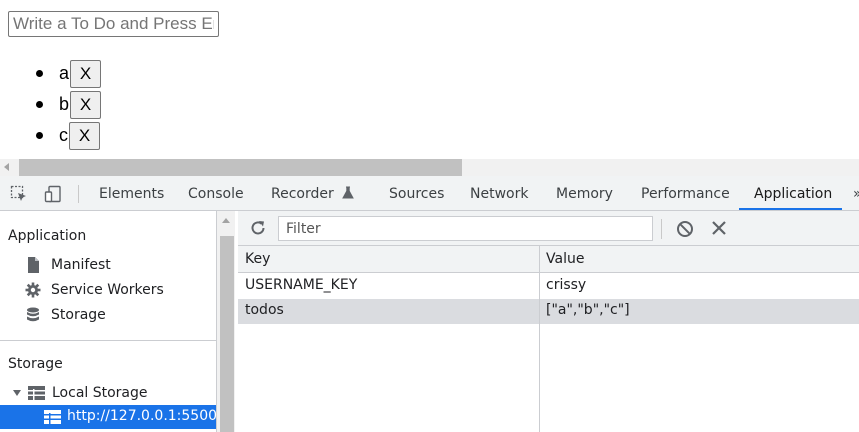  Describe the element at coordinates (719, 230) in the screenshot. I see `delete-selected-icon` at that location.